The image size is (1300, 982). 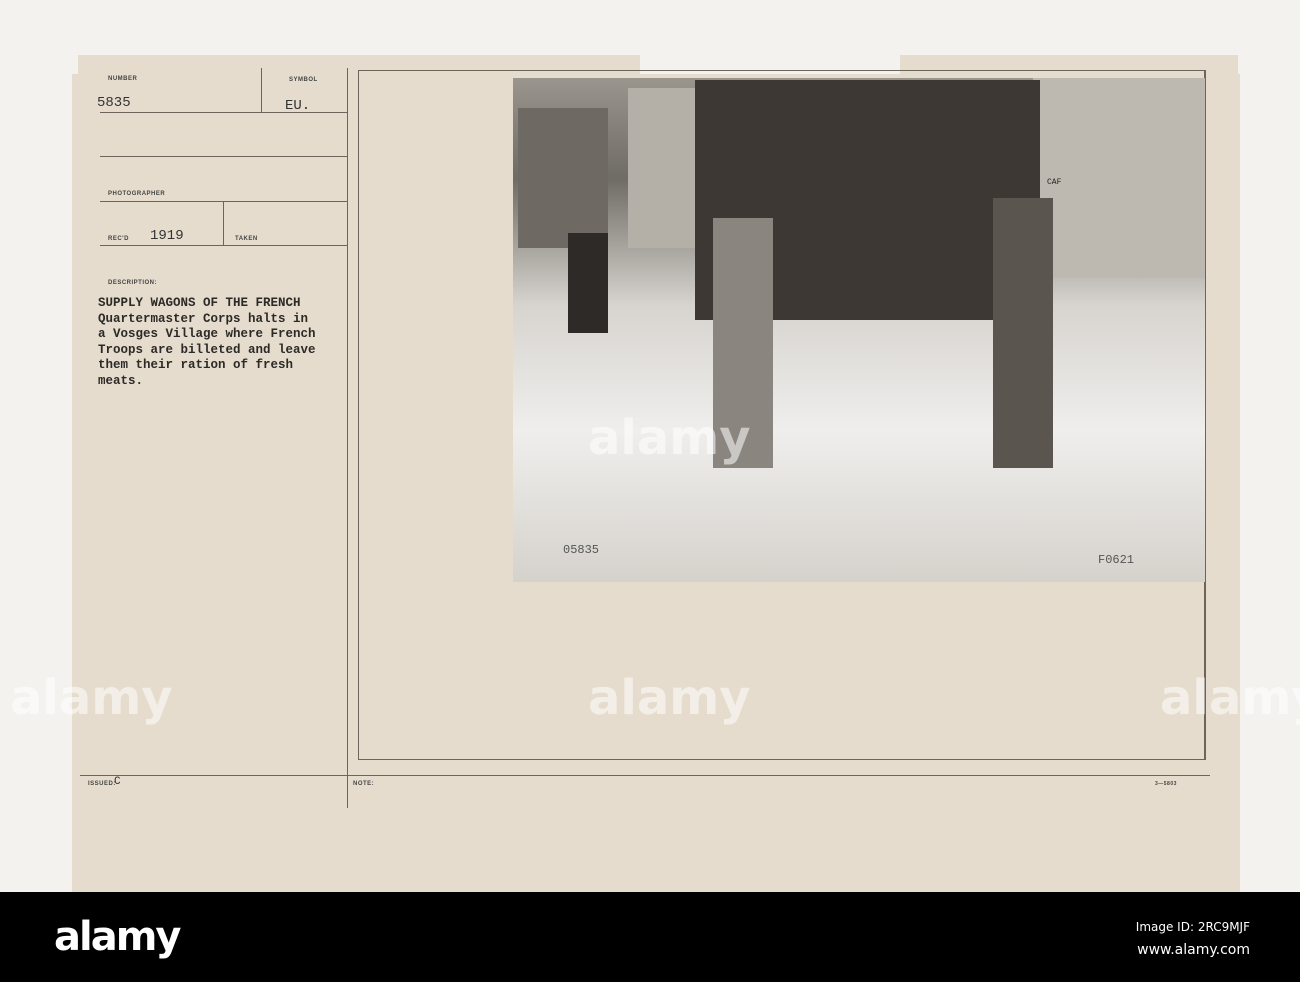 I want to click on issued-label: ISSUED:, so click(x=102, y=784).